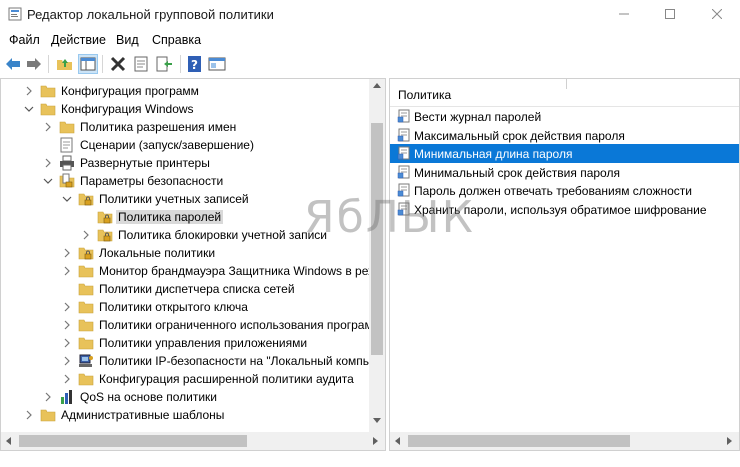 The width and height of the screenshot is (740, 467). I want to click on tree-item: Политика разрешения имен, so click(185, 127).